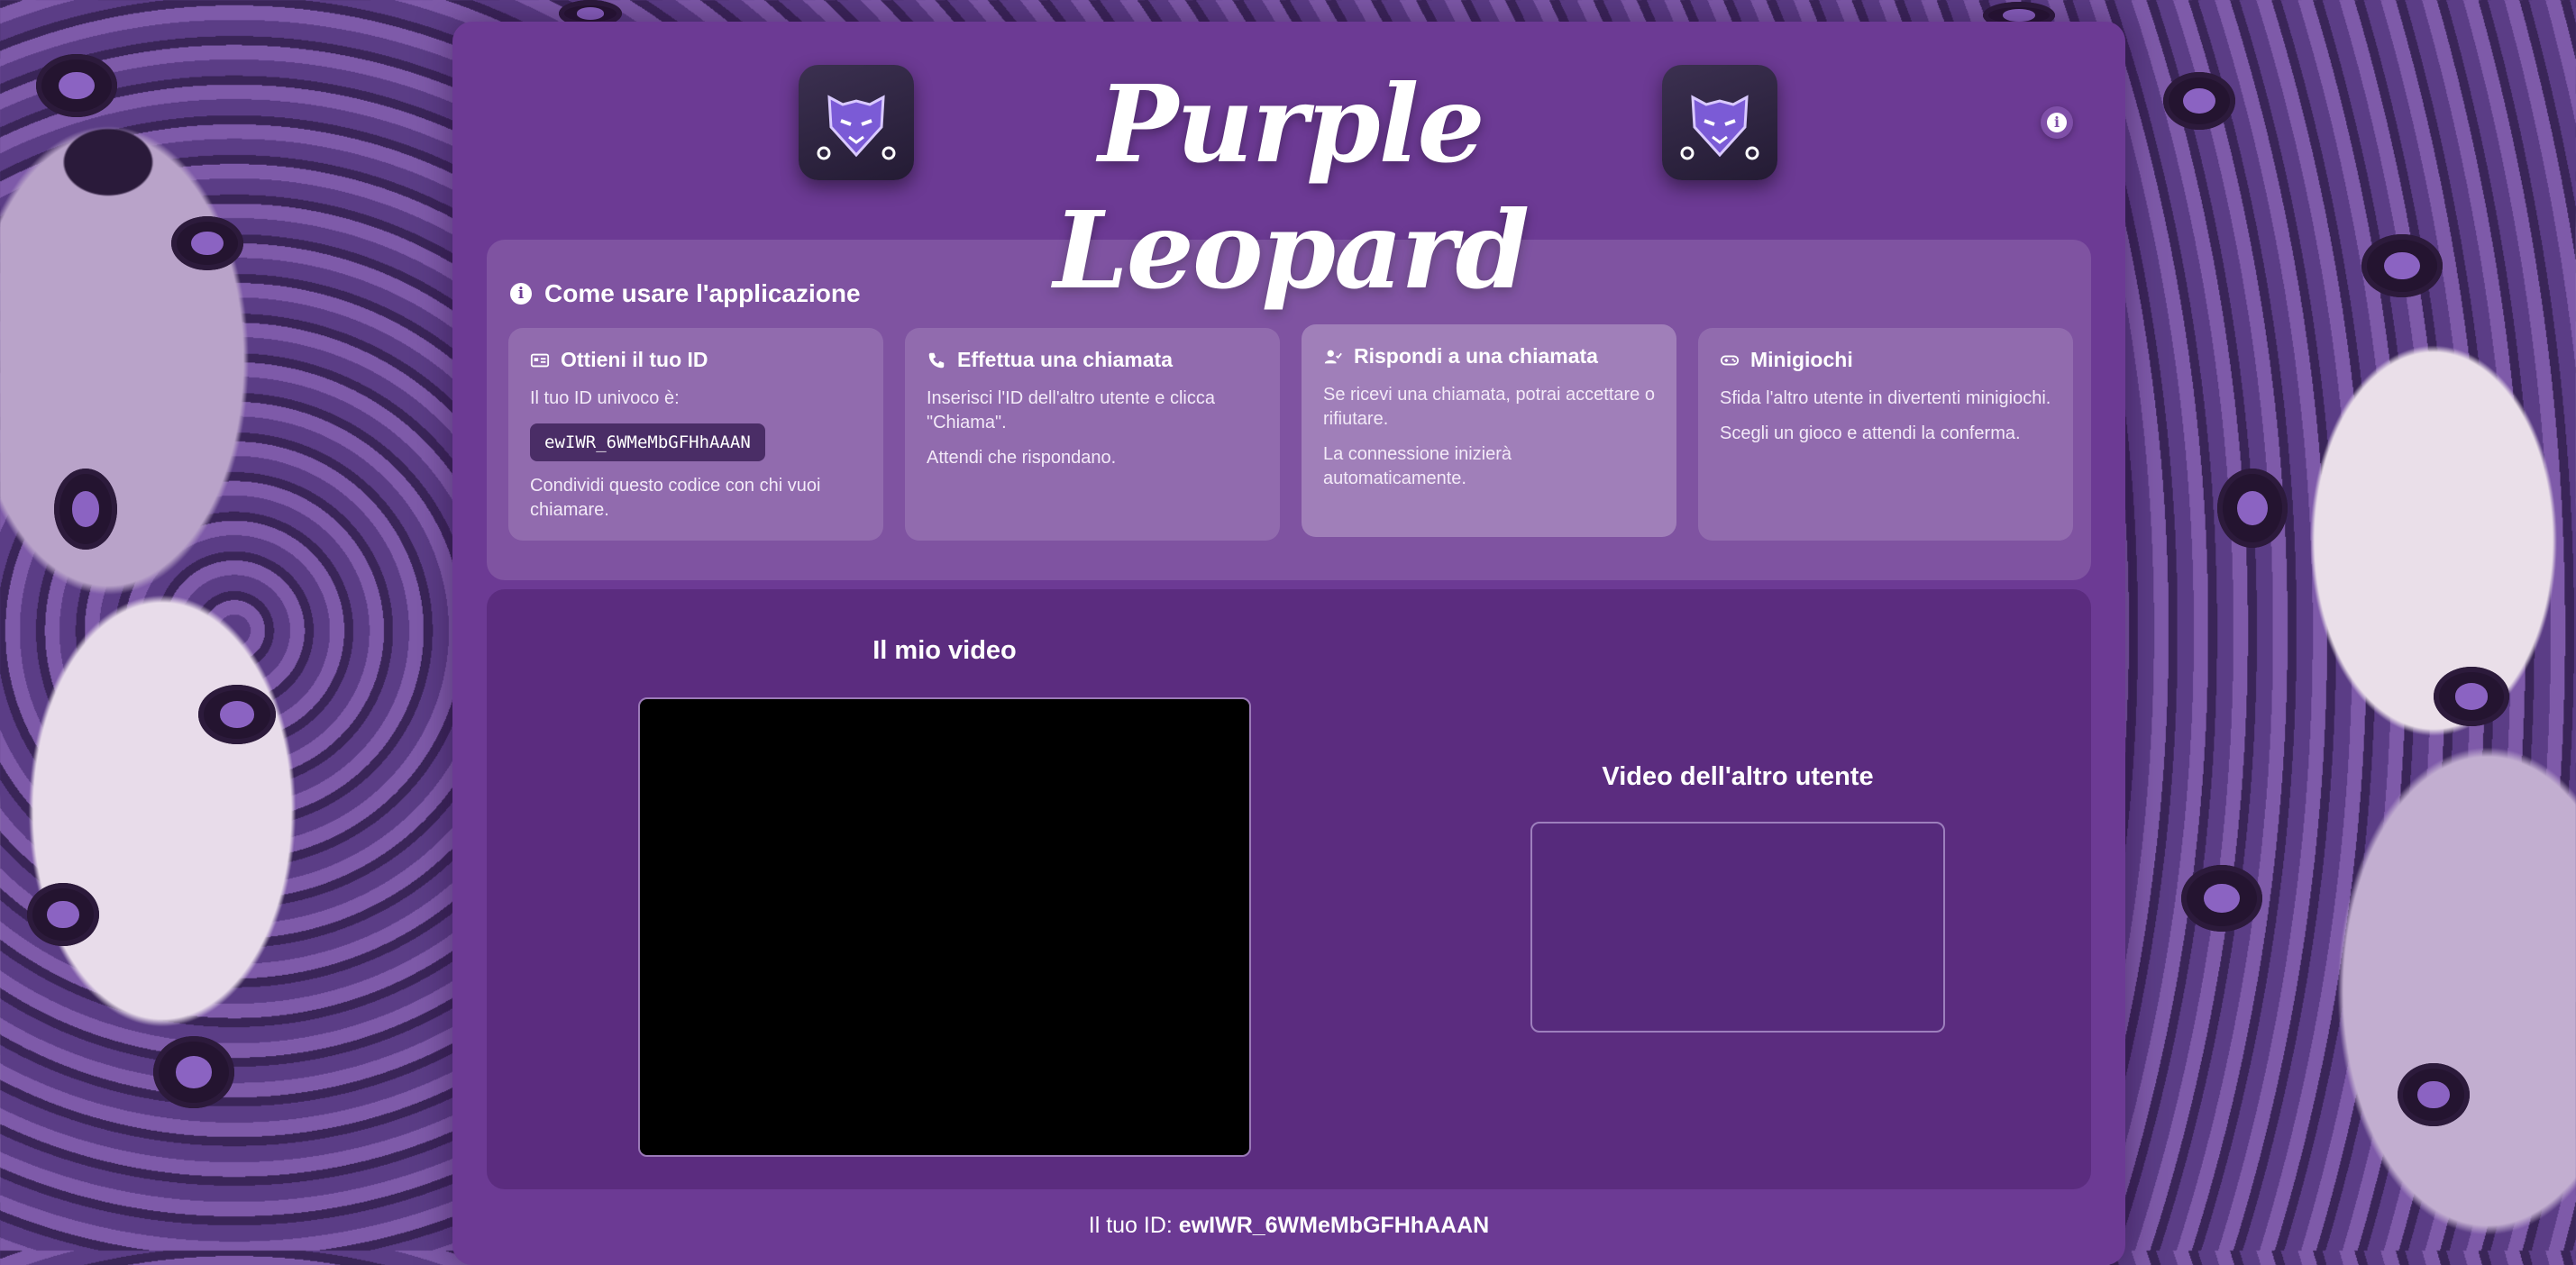 Image resolution: width=2576 pixels, height=1265 pixels. I want to click on gamepad-icon, so click(1730, 360).